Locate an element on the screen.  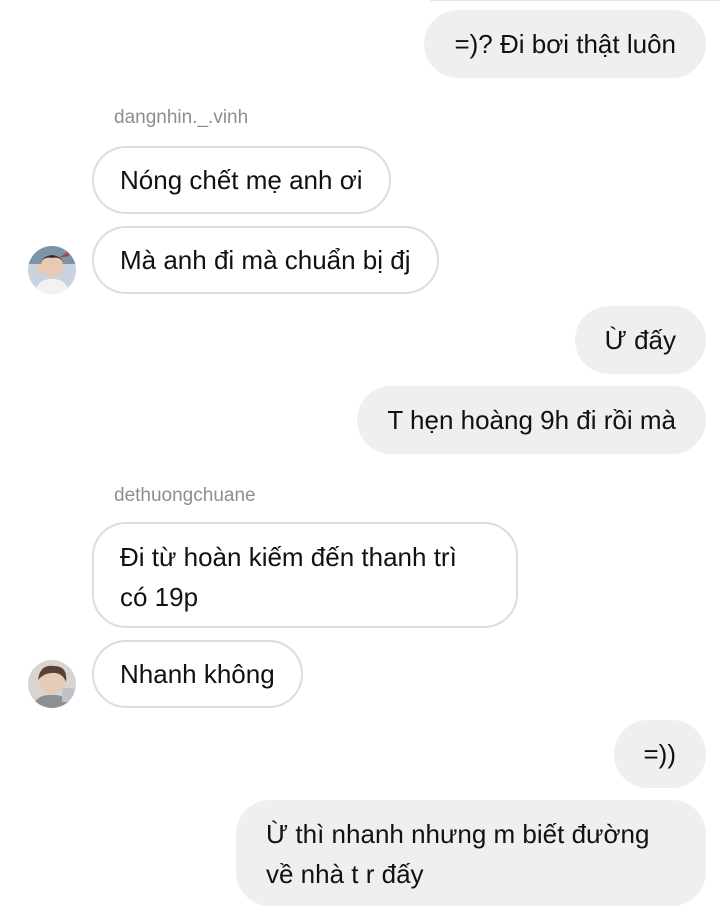
message-bubble-incoming: Nóng chết mẹ anh ơi is located at coordinates (241, 180).